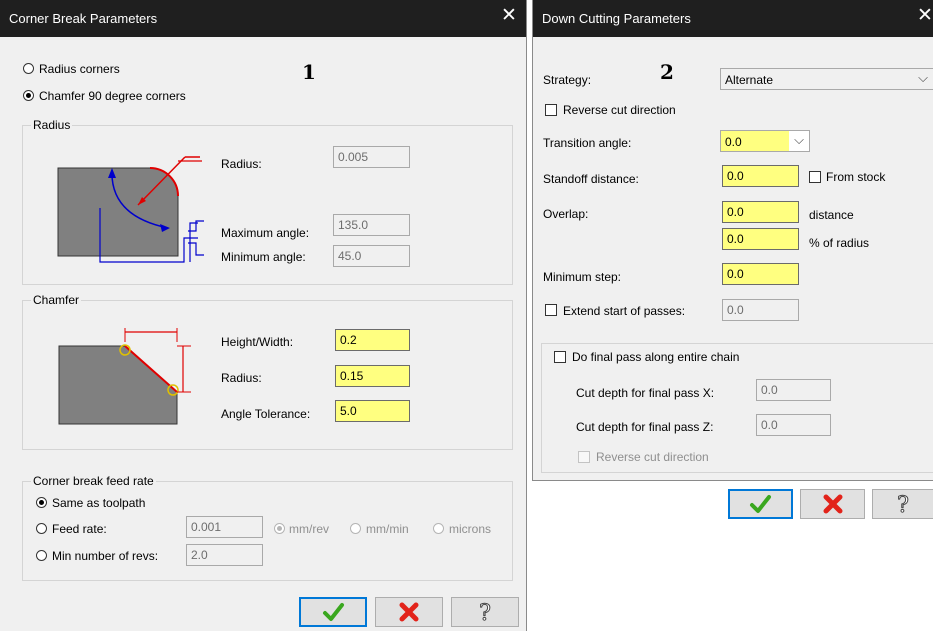  I want to click on extend-start-input: 0.0, so click(760, 310).